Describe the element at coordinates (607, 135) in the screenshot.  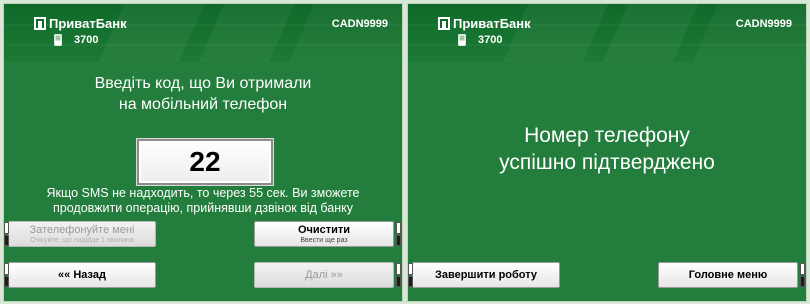
I see `confirmation-line-1: Номер телефону` at that location.